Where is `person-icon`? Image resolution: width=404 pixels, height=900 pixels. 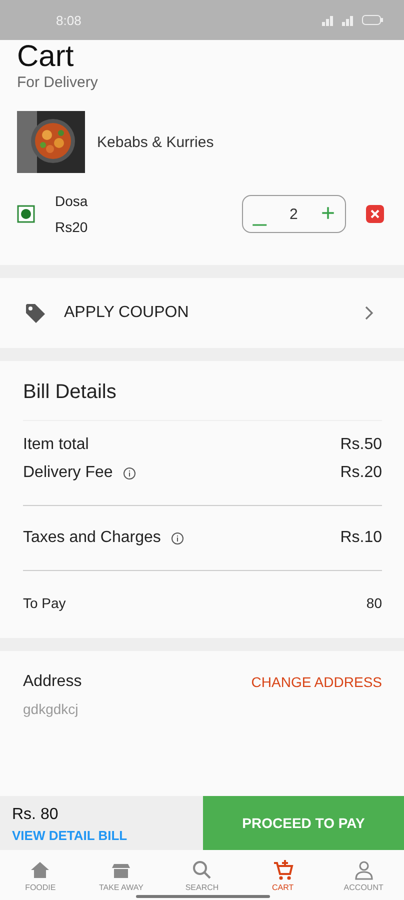
person-icon is located at coordinates (363, 869).